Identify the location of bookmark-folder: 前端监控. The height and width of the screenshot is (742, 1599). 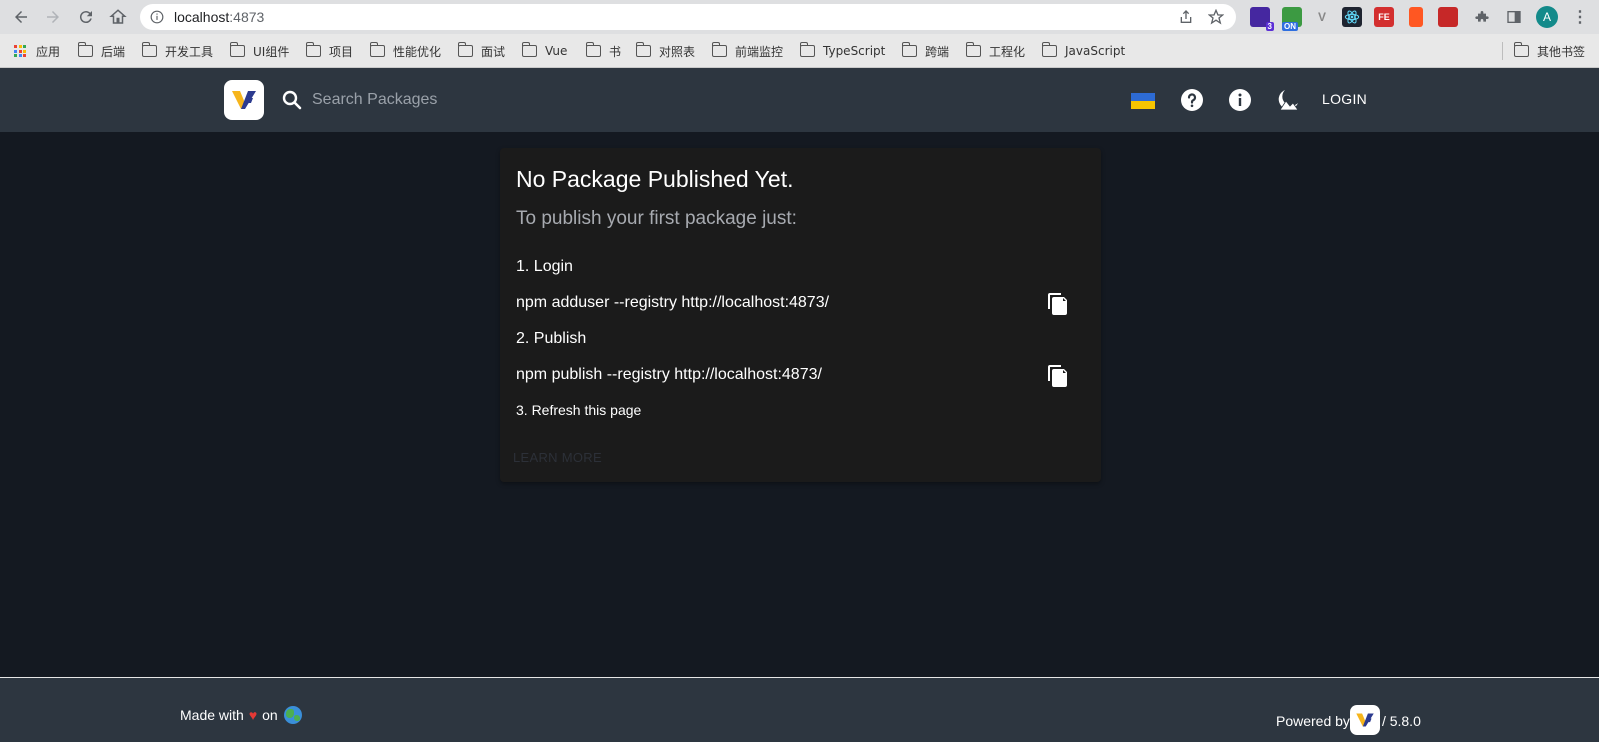
(747, 50).